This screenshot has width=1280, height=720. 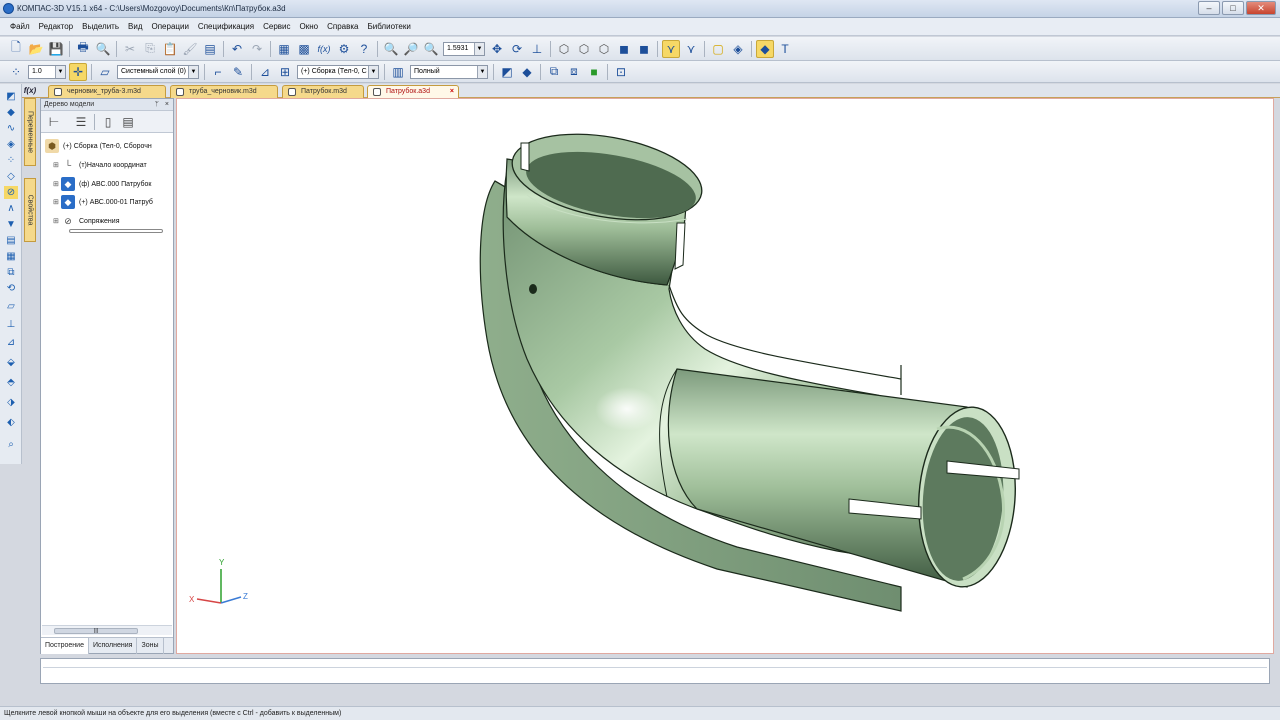 What do you see at coordinates (16, 49) in the screenshot?
I see `new-document-icon: 🗋` at bounding box center [16, 49].